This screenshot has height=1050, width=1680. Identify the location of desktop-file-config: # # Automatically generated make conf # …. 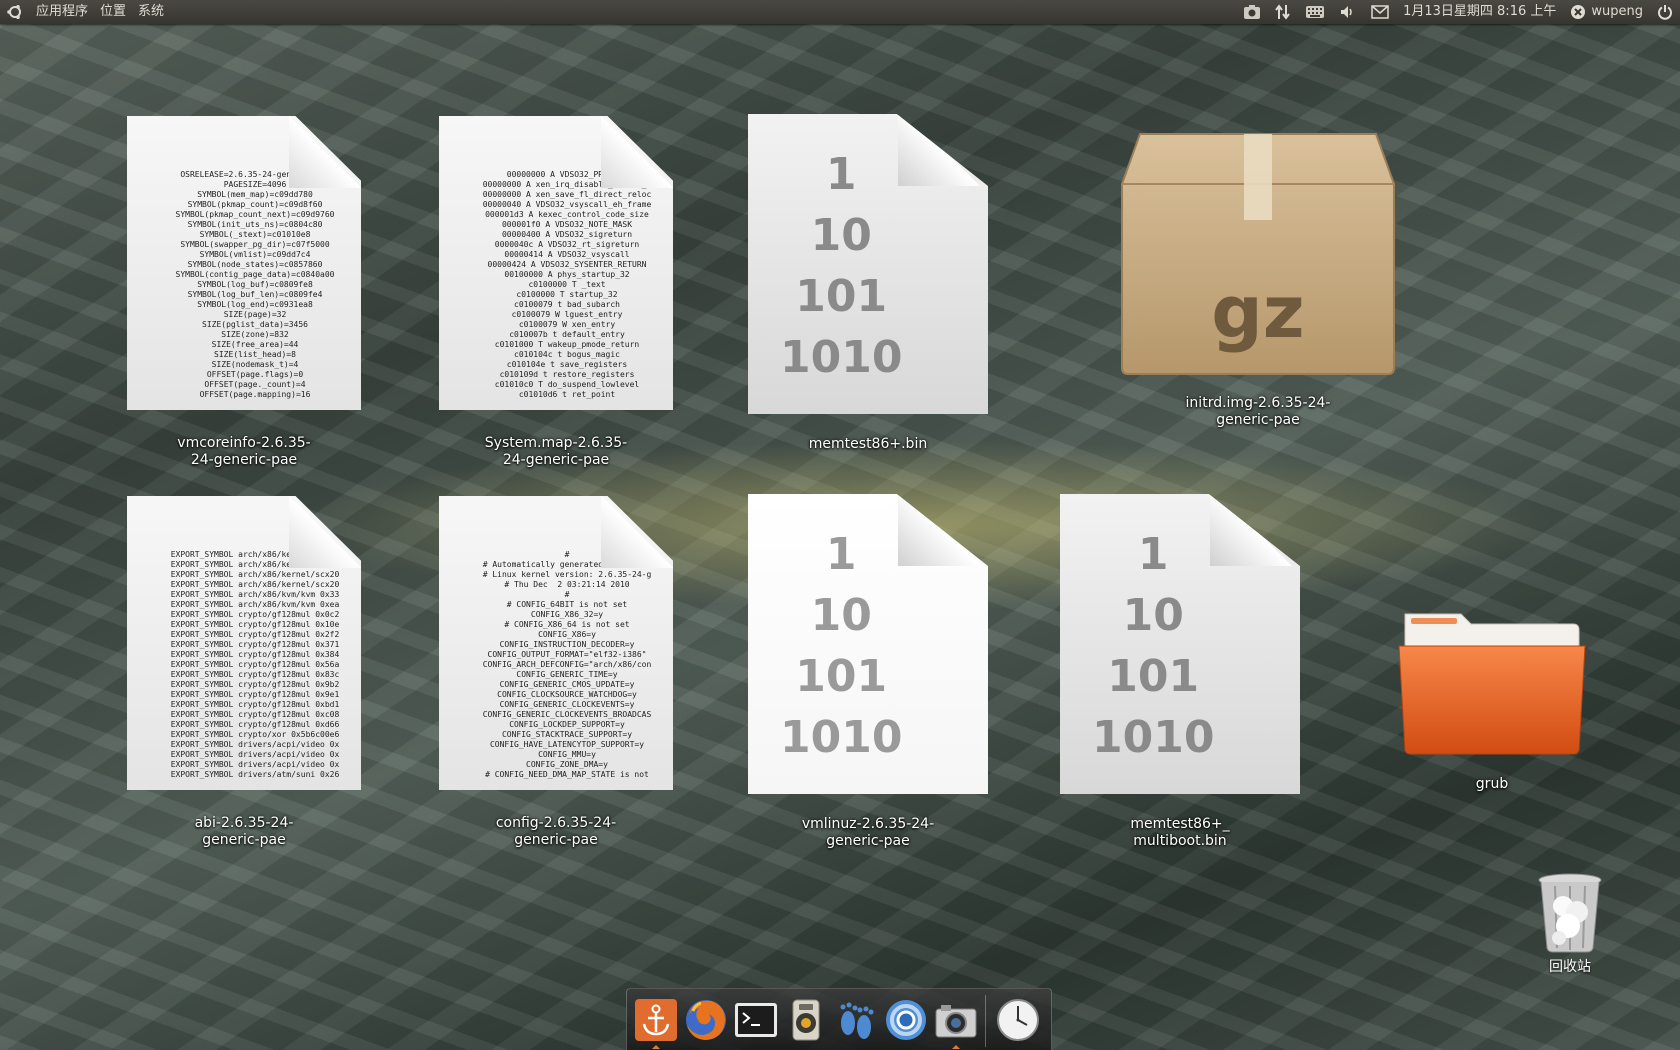
(556, 676).